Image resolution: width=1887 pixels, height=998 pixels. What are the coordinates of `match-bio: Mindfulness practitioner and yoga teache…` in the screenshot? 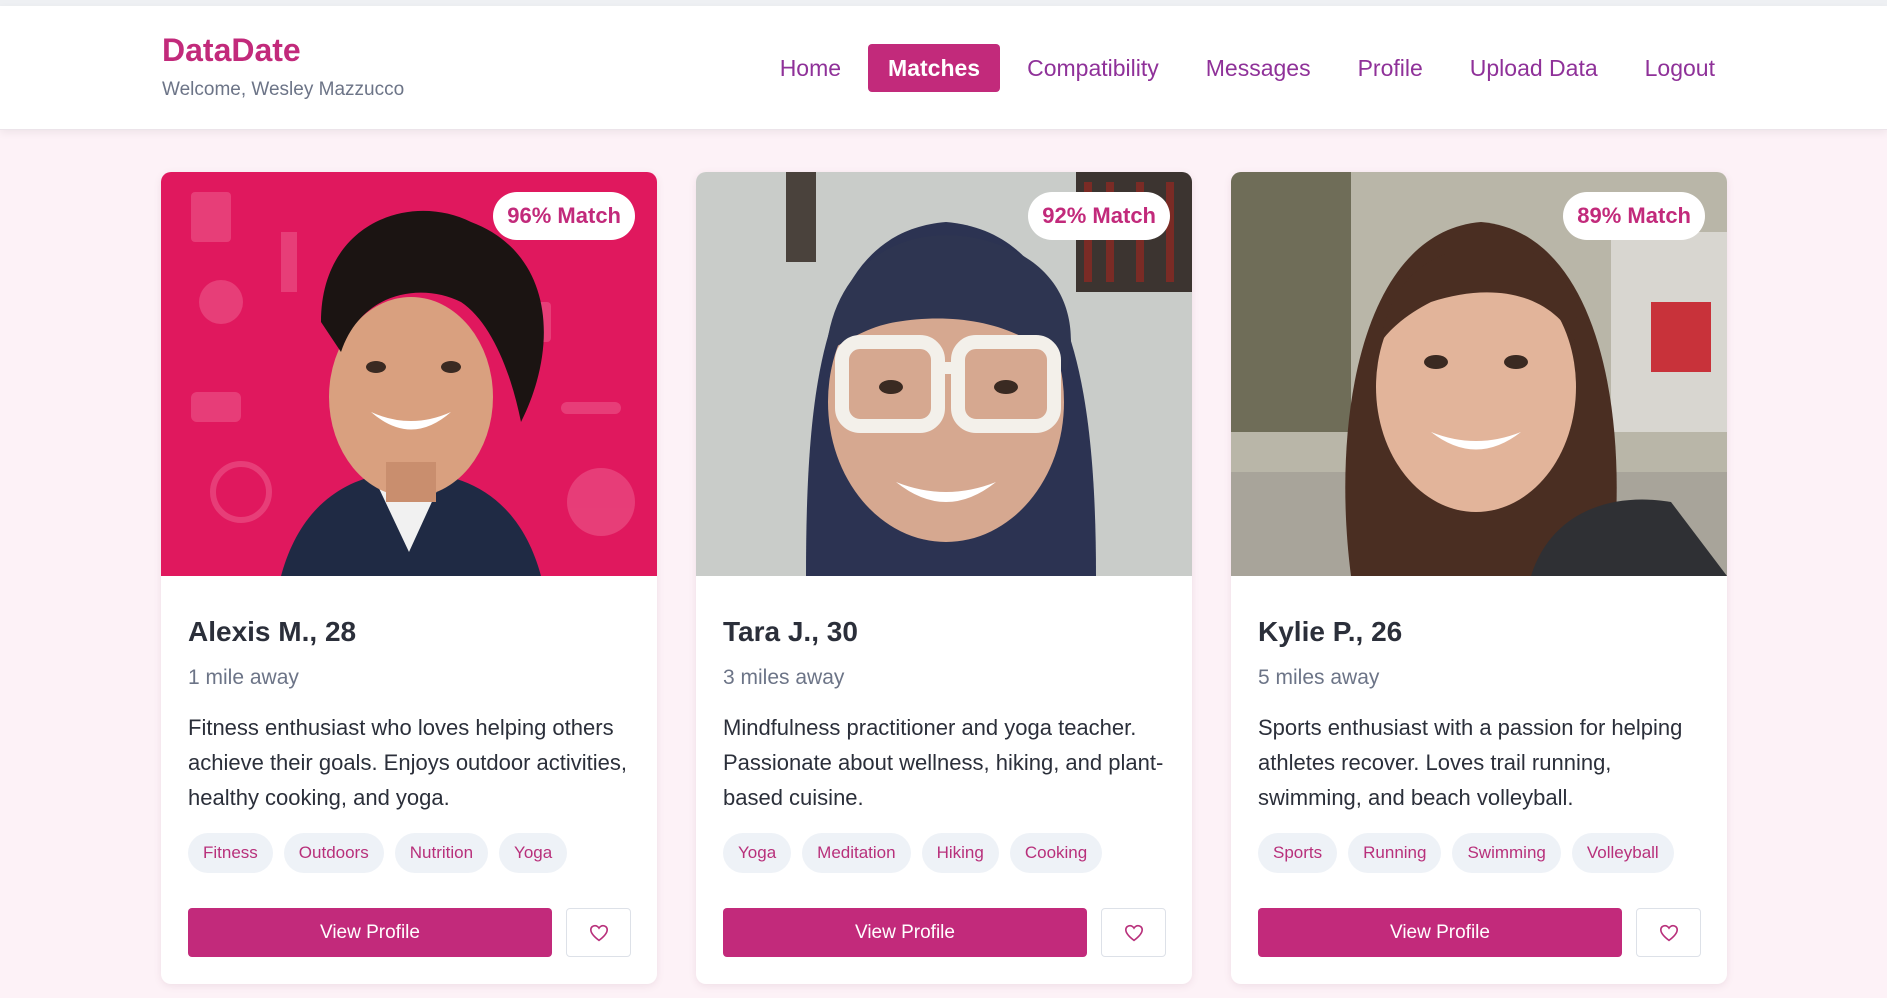 It's located at (943, 762).